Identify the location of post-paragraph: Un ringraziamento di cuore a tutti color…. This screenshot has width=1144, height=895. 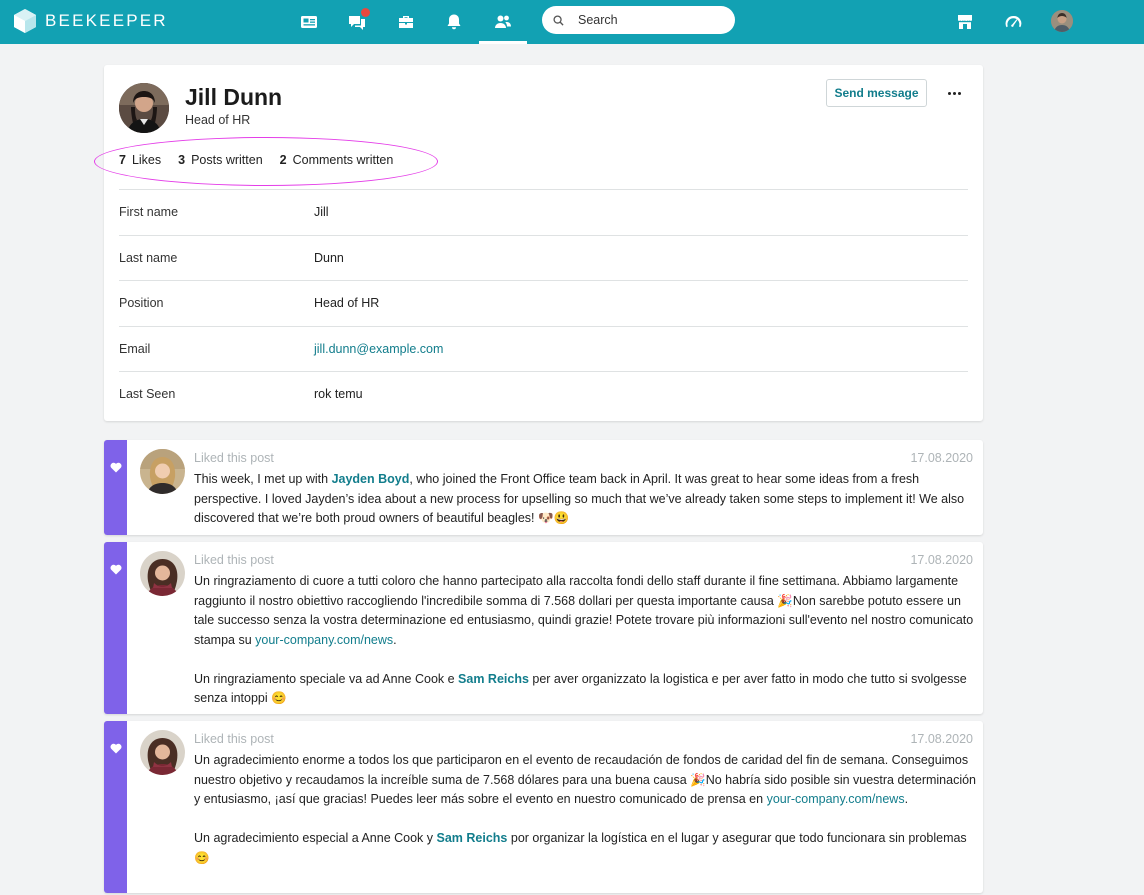
(585, 611).